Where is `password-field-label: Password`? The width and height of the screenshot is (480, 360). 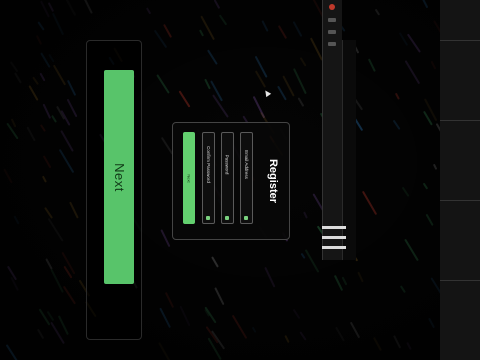
password-field-label: Password is located at coordinates (227, 164).